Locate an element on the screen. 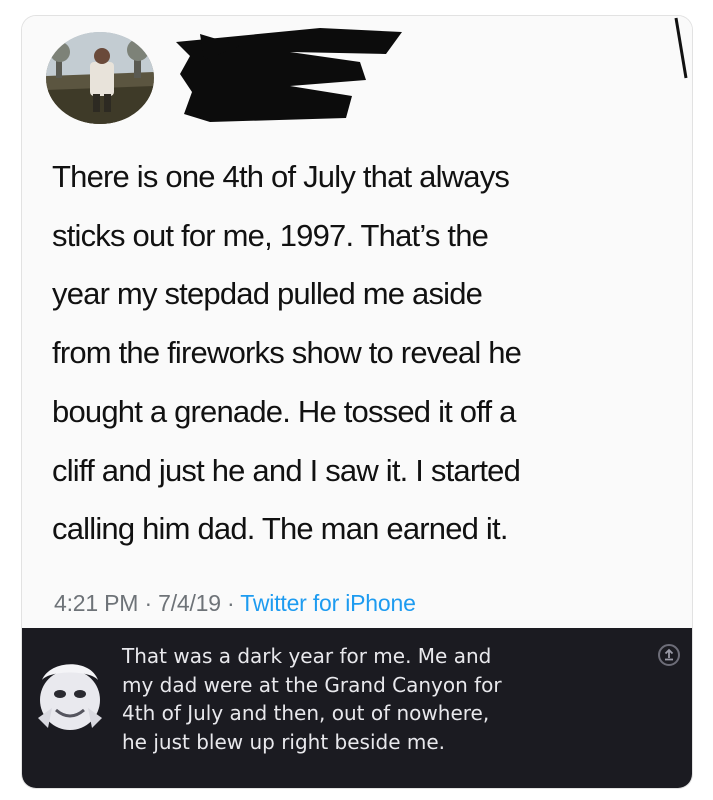 The height and width of the screenshot is (800, 713). share-icon is located at coordinates (669, 655).